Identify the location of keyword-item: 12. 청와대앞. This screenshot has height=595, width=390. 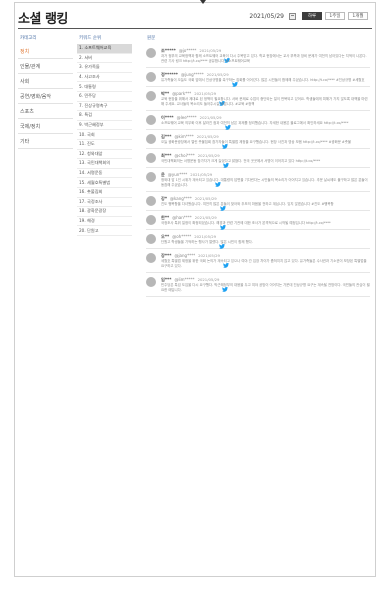
(104, 155).